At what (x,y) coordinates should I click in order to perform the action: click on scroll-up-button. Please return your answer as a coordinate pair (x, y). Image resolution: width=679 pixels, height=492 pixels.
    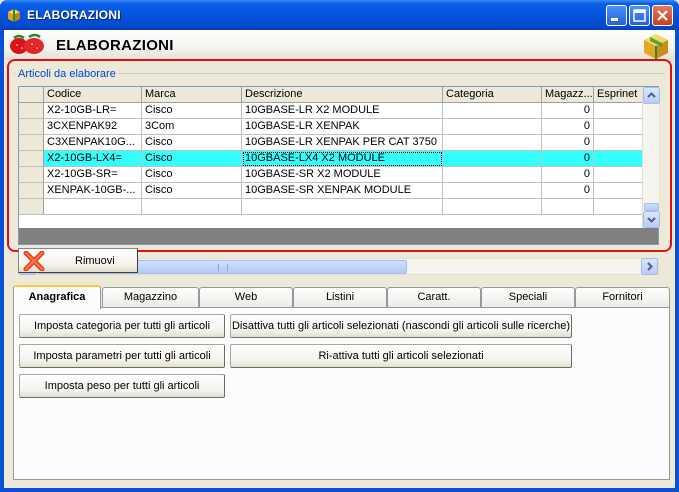
    Looking at the image, I should click on (651, 95).